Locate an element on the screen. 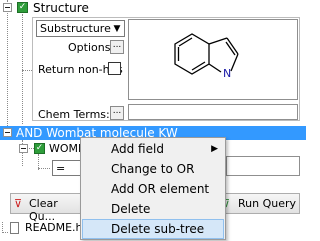 The image size is (320, 241). submenu-arrow-icon: ▶ is located at coordinates (214, 149).